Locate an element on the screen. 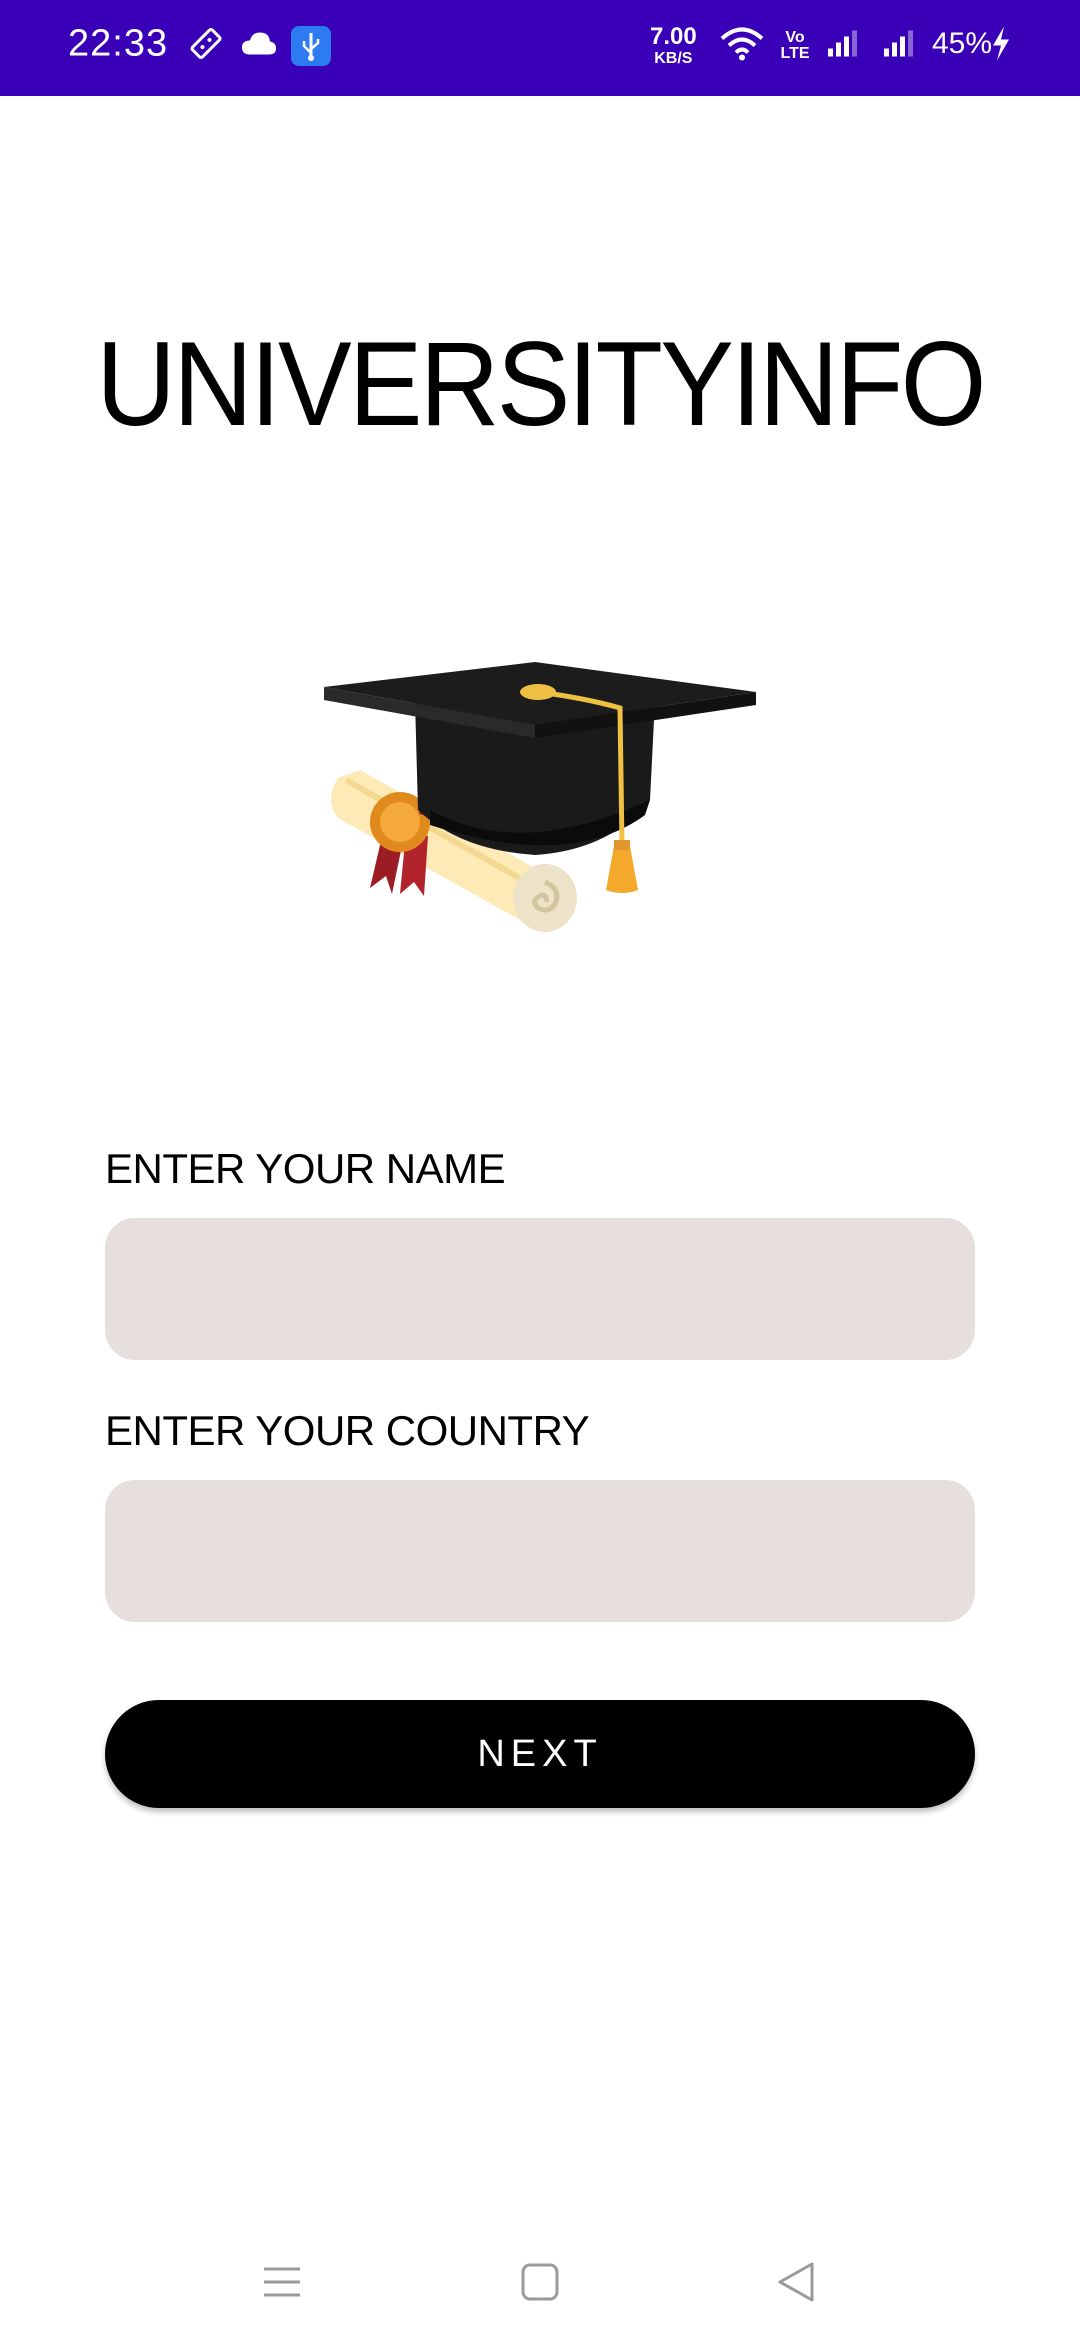 This screenshot has width=1080, height=2340. menu-icon is located at coordinates (282, 2282).